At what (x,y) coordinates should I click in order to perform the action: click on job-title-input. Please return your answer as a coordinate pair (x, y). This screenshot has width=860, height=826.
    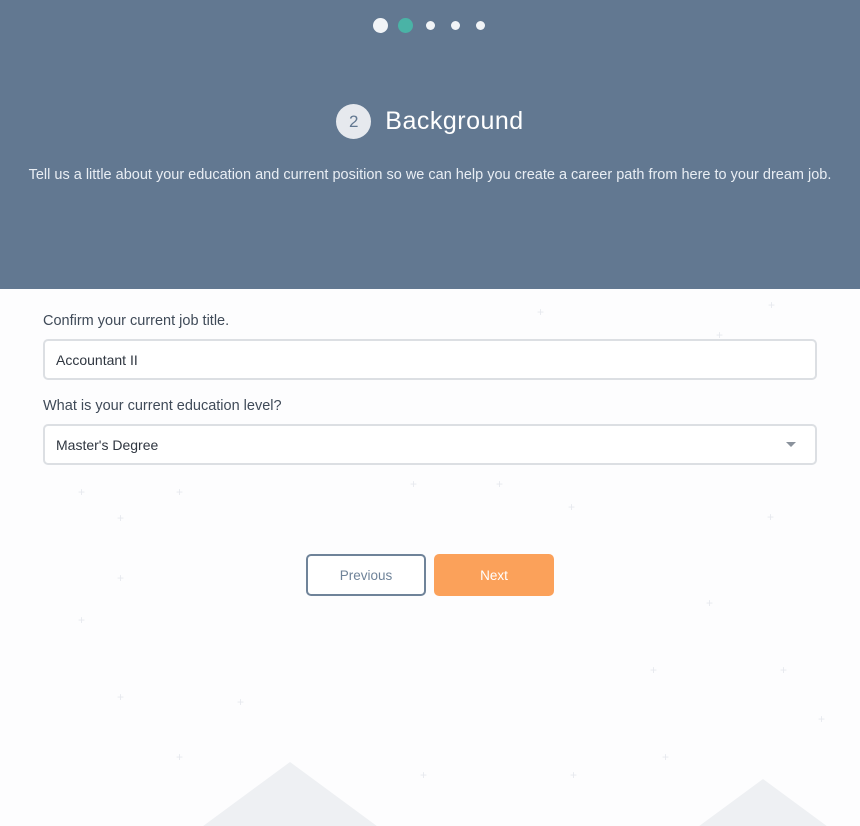
    Looking at the image, I should click on (430, 359).